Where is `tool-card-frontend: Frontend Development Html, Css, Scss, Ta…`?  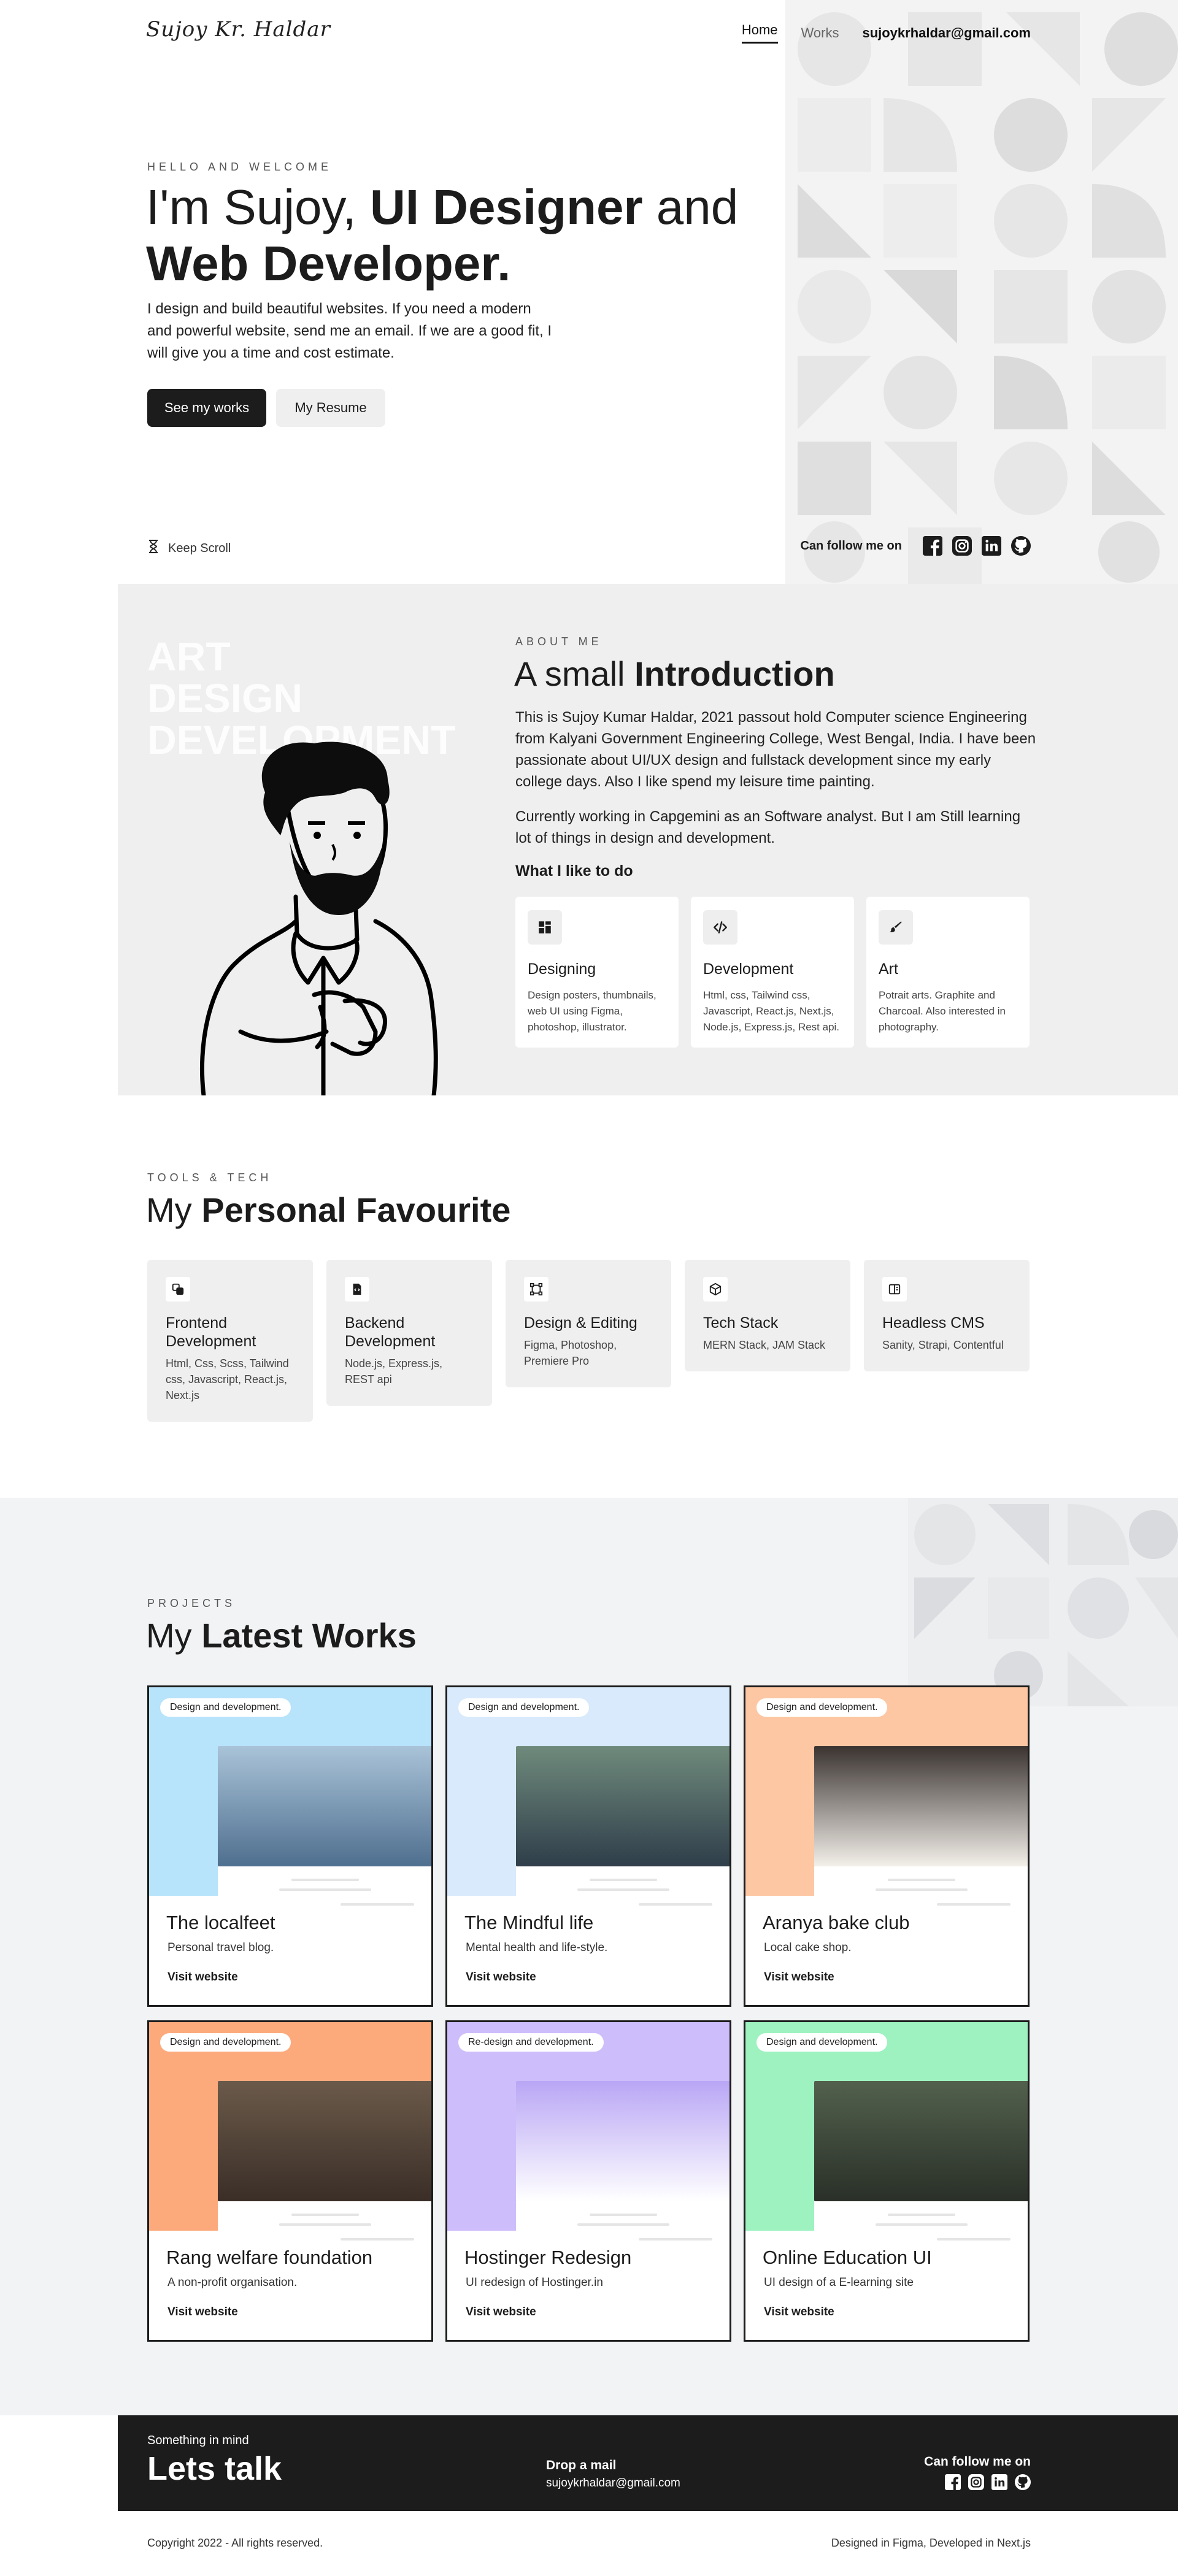
tool-card-frontend: Frontend Development Html, Css, Scss, Ta… is located at coordinates (230, 1341).